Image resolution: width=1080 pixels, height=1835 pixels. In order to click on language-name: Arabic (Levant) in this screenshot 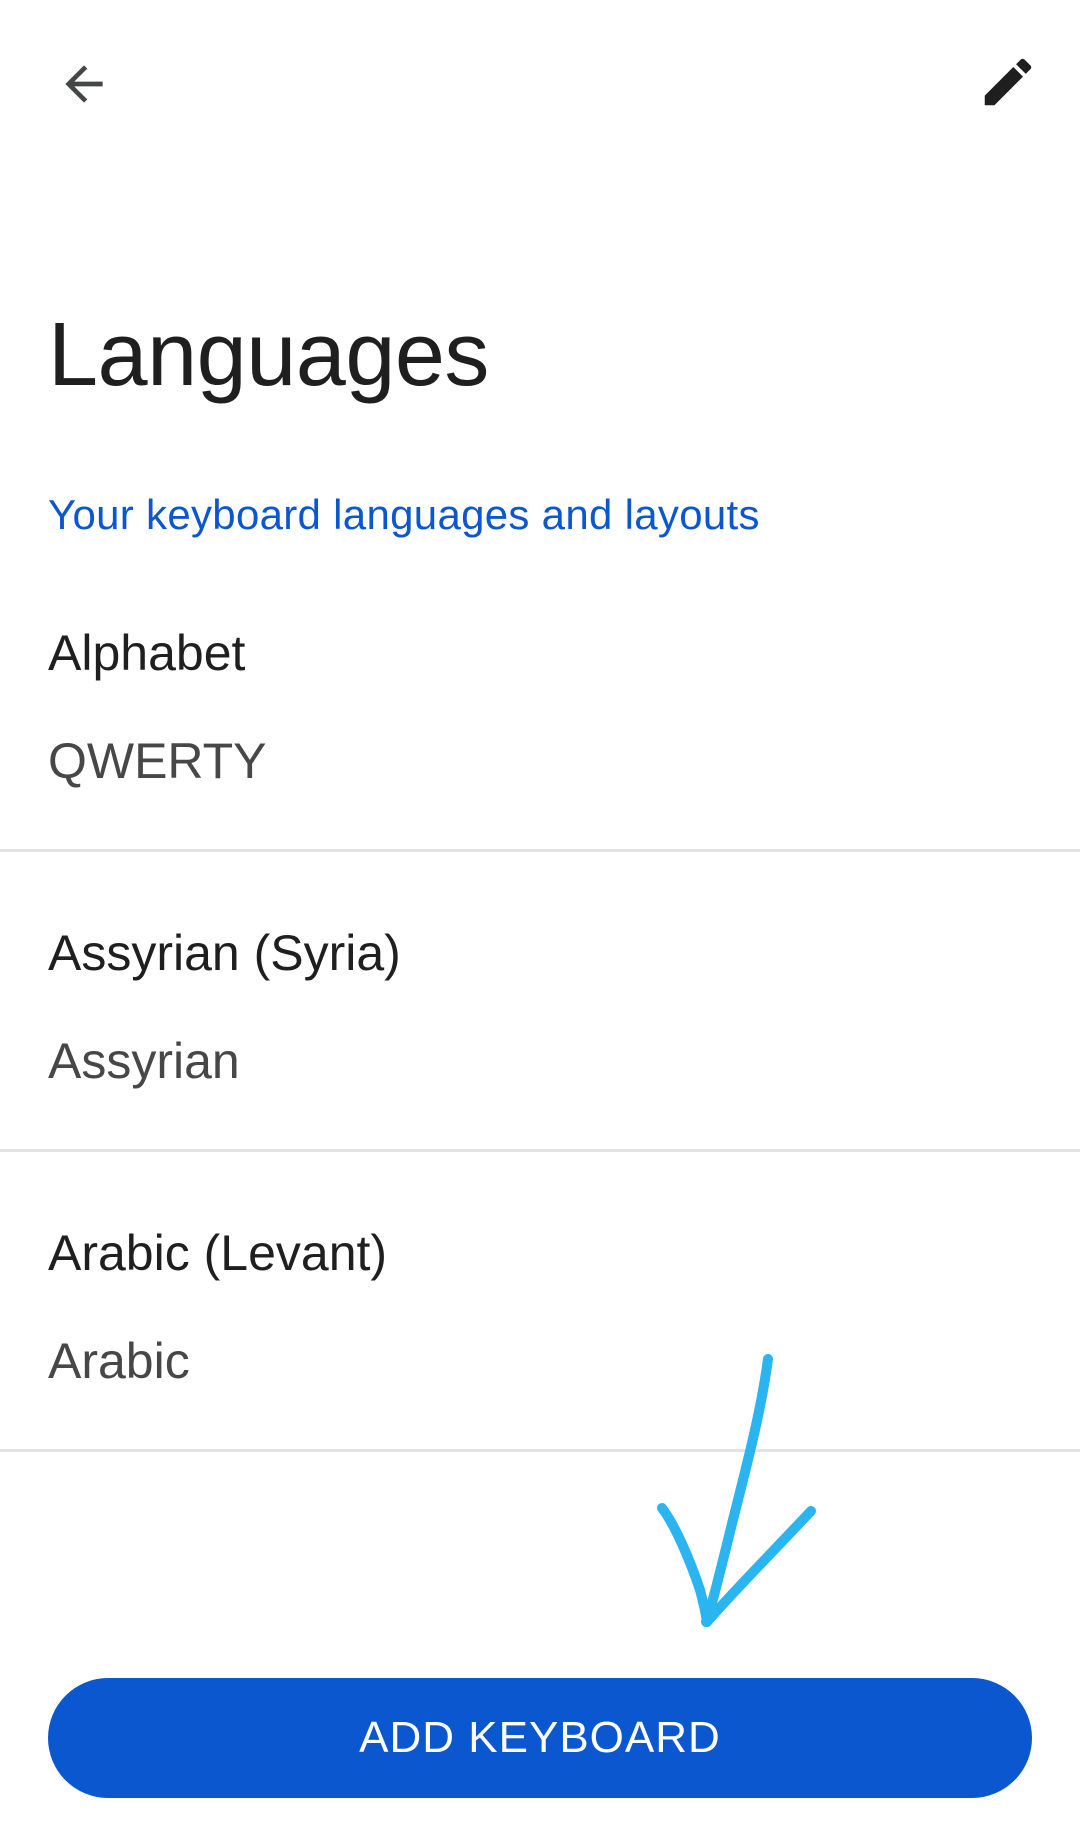, I will do `click(218, 1253)`.